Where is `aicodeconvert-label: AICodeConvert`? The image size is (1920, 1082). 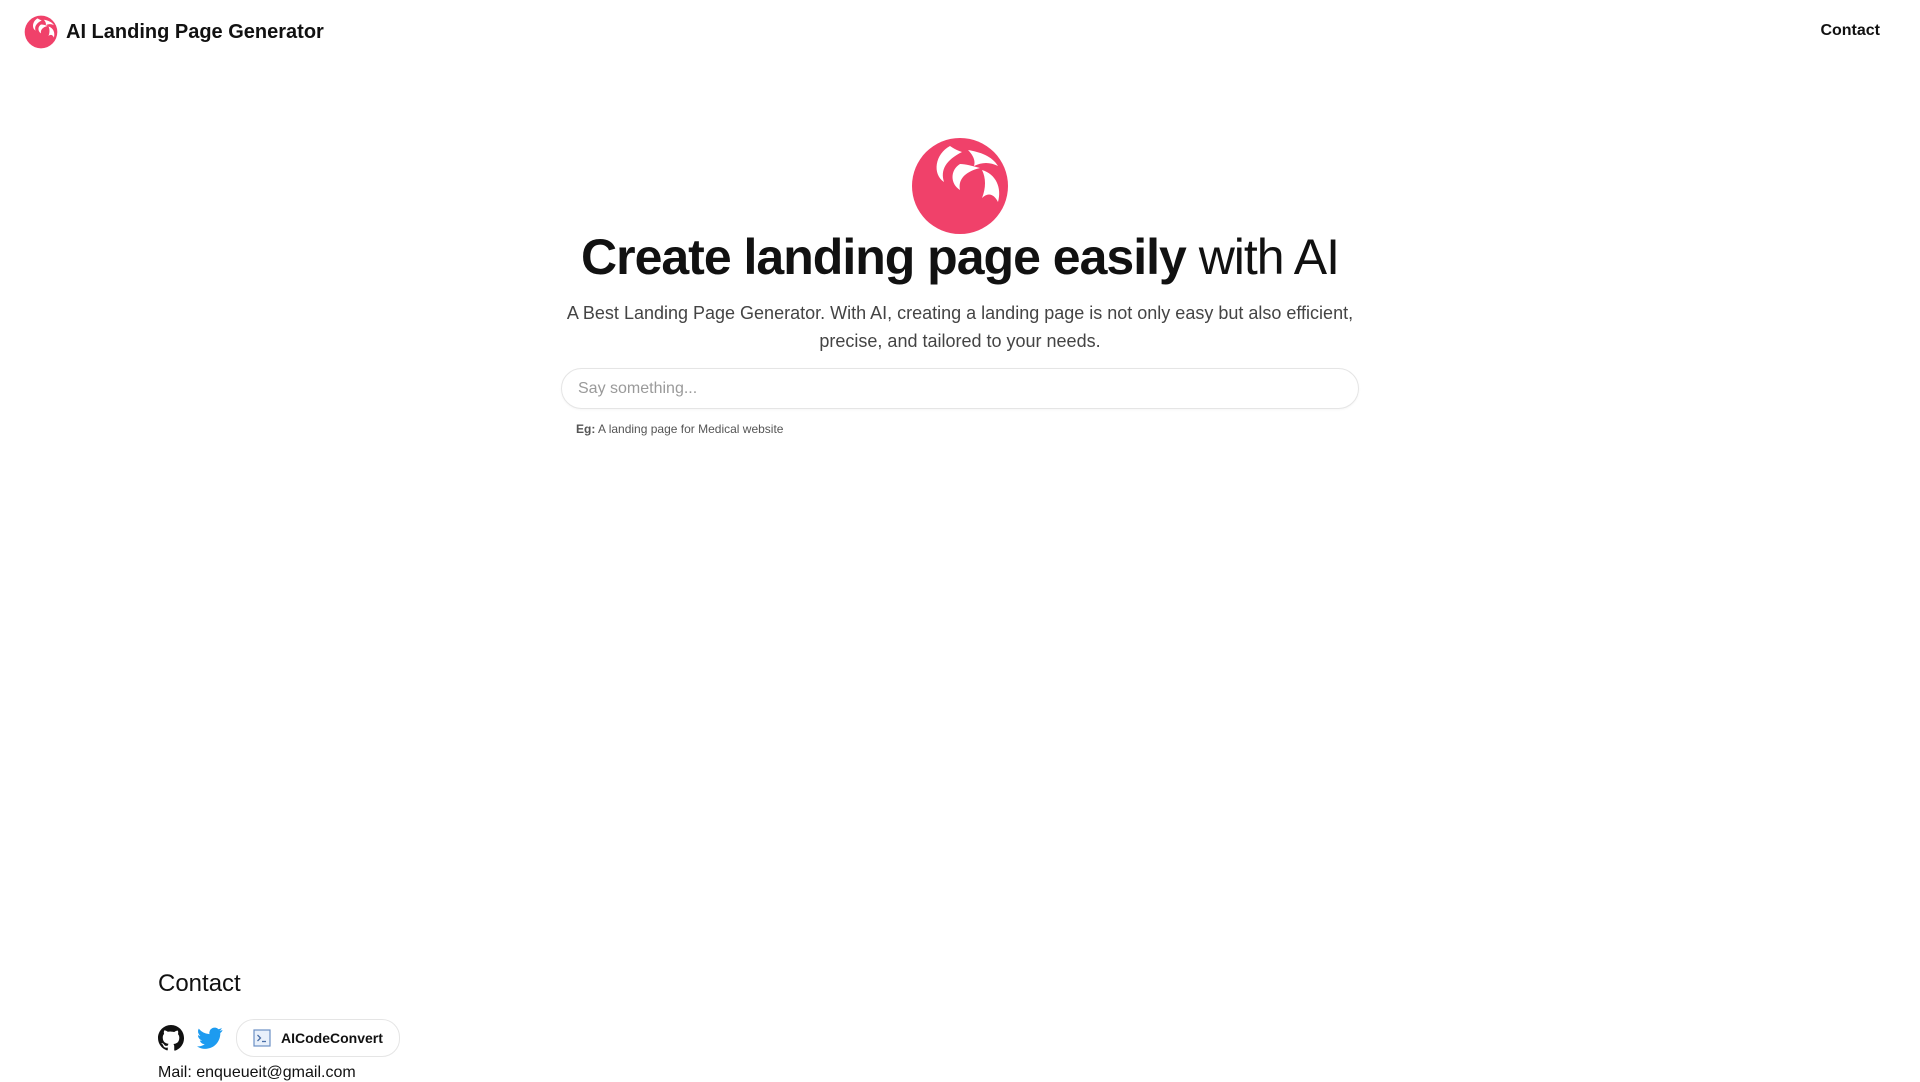
aicodeconvert-label: AICodeConvert is located at coordinates (332, 1038).